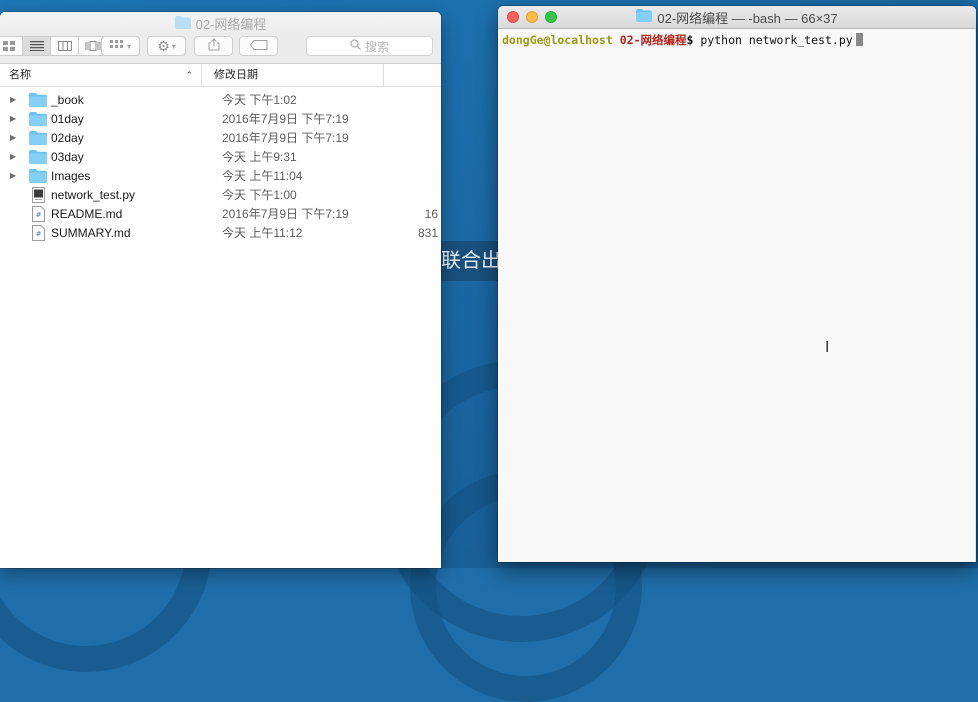 The image size is (978, 702). What do you see at coordinates (259, 157) in the screenshot?
I see `file-date: 今天 上午9:31` at bounding box center [259, 157].